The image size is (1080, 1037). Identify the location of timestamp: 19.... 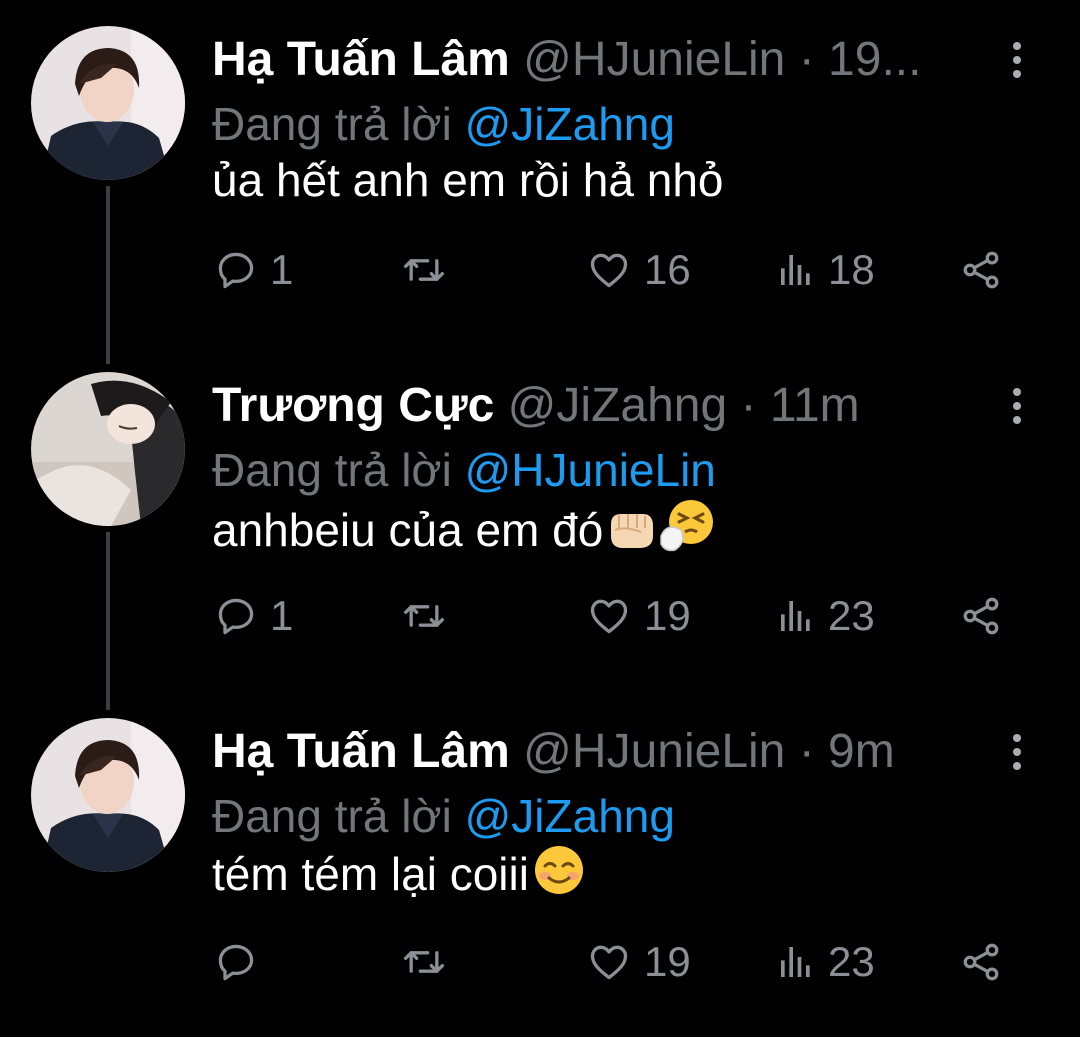
(874, 59).